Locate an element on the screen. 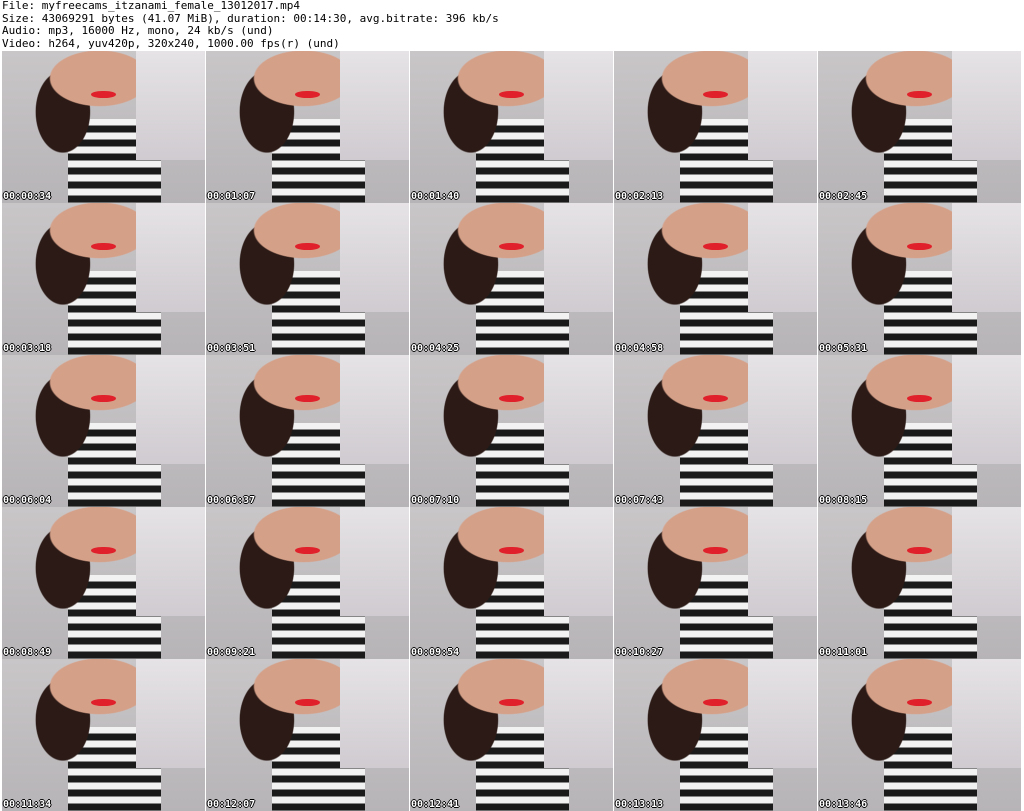 The height and width of the screenshot is (811, 1024). thumbnail-timestamp: 00:09:21 is located at coordinates (231, 652).